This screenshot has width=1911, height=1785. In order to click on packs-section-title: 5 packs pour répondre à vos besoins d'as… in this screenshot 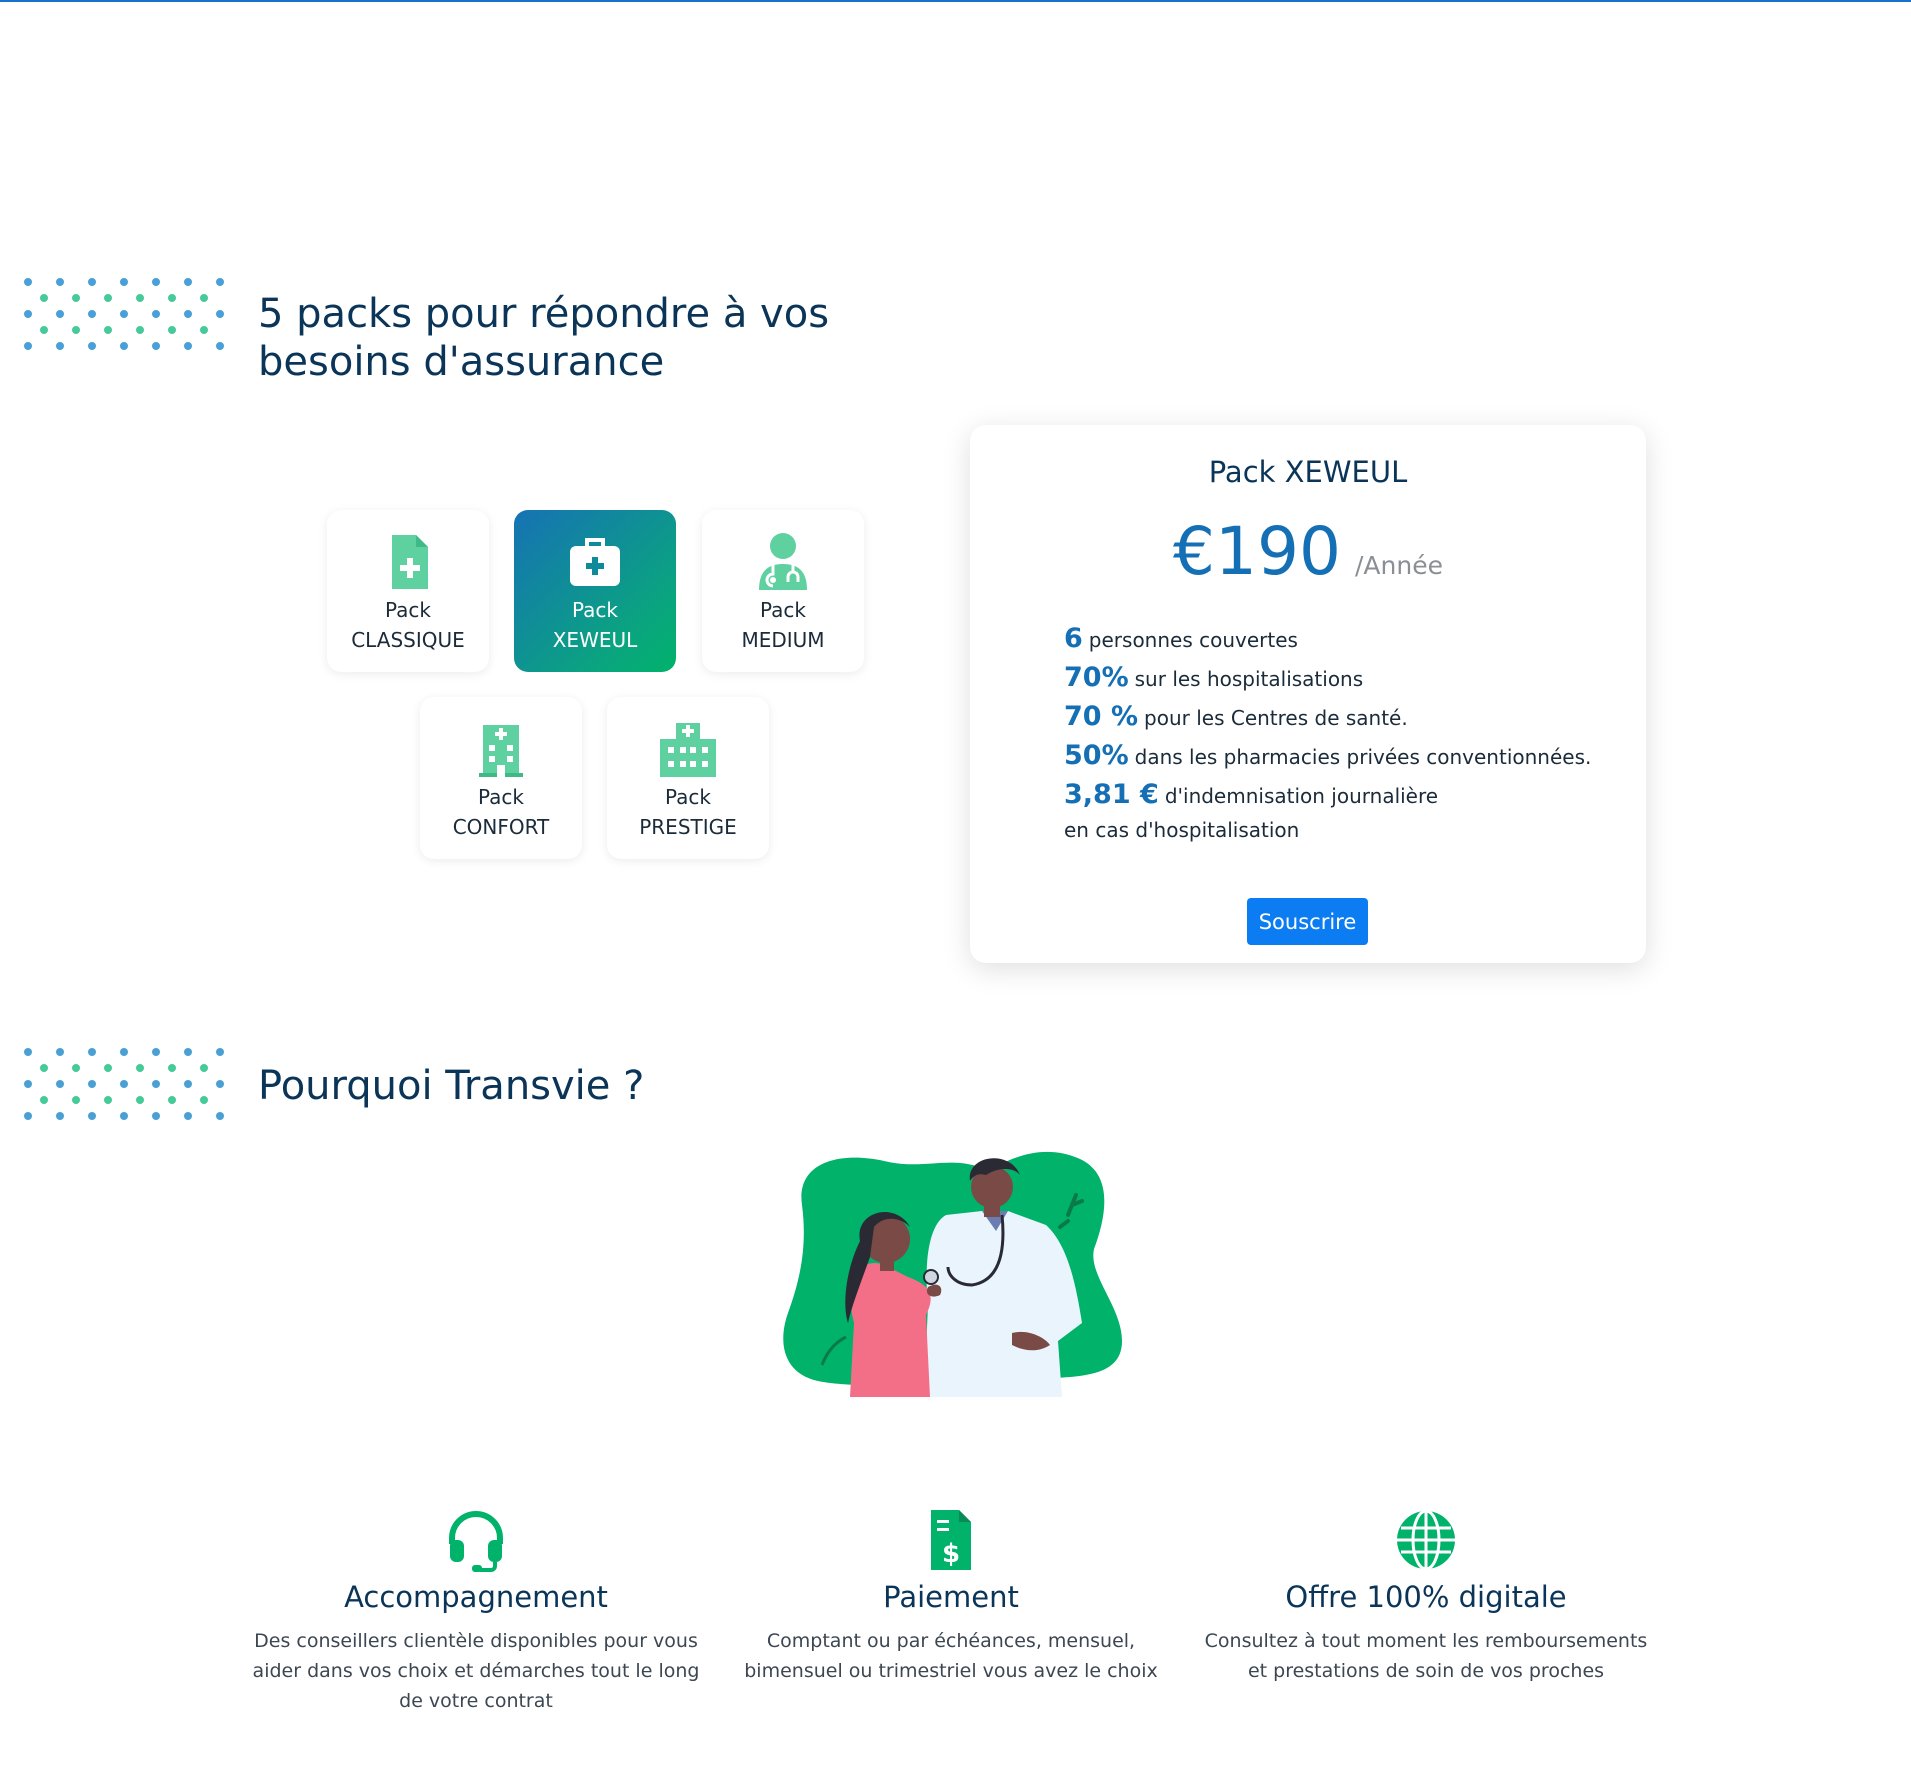, I will do `click(544, 338)`.